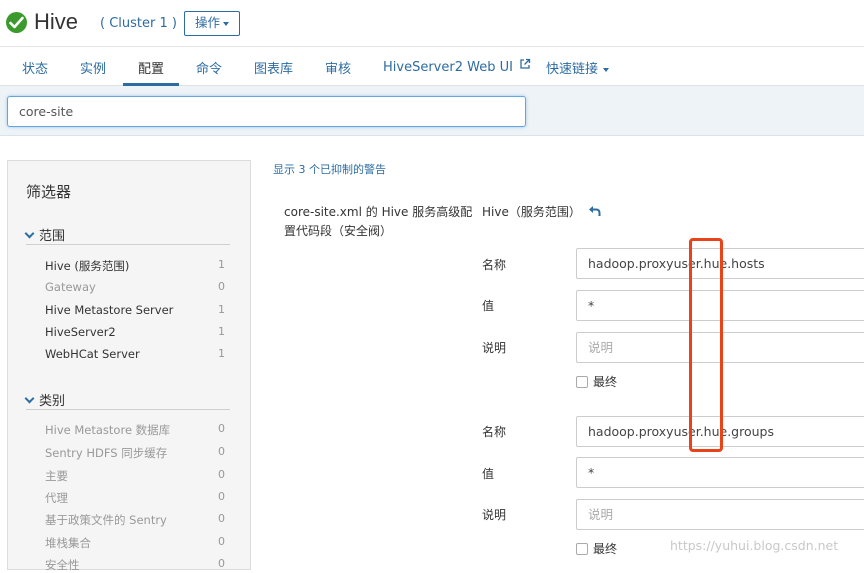  I want to click on tab-audits: 审核, so click(338, 67).